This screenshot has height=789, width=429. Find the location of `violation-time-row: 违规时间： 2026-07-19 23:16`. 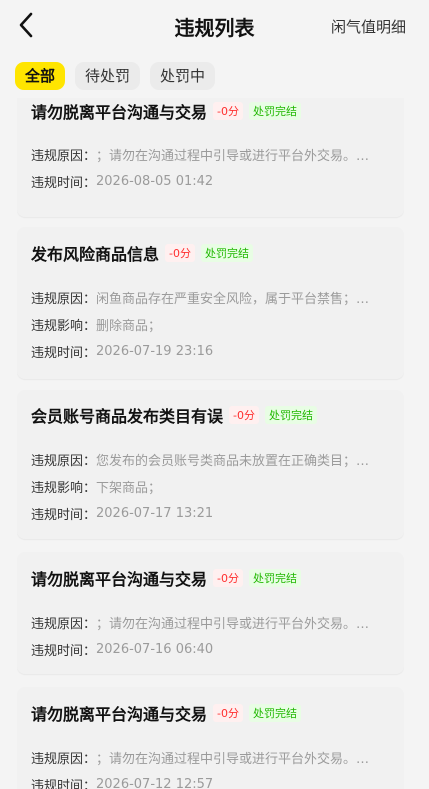

violation-time-row: 违规时间： 2026-07-19 23:16 is located at coordinates (211, 351).